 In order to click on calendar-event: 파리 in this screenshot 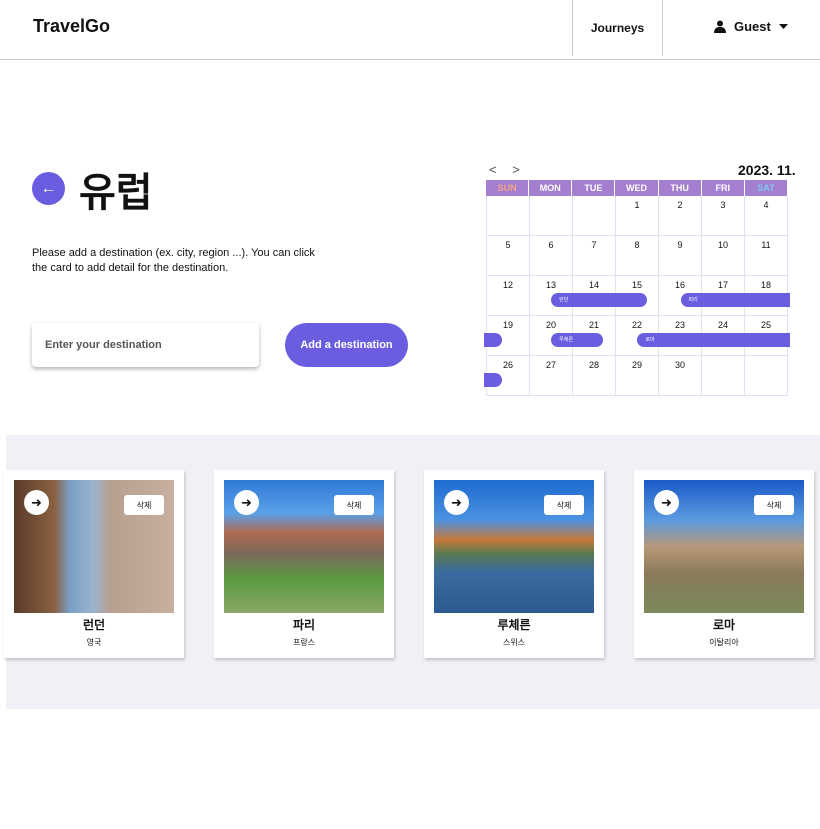, I will do `click(735, 300)`.